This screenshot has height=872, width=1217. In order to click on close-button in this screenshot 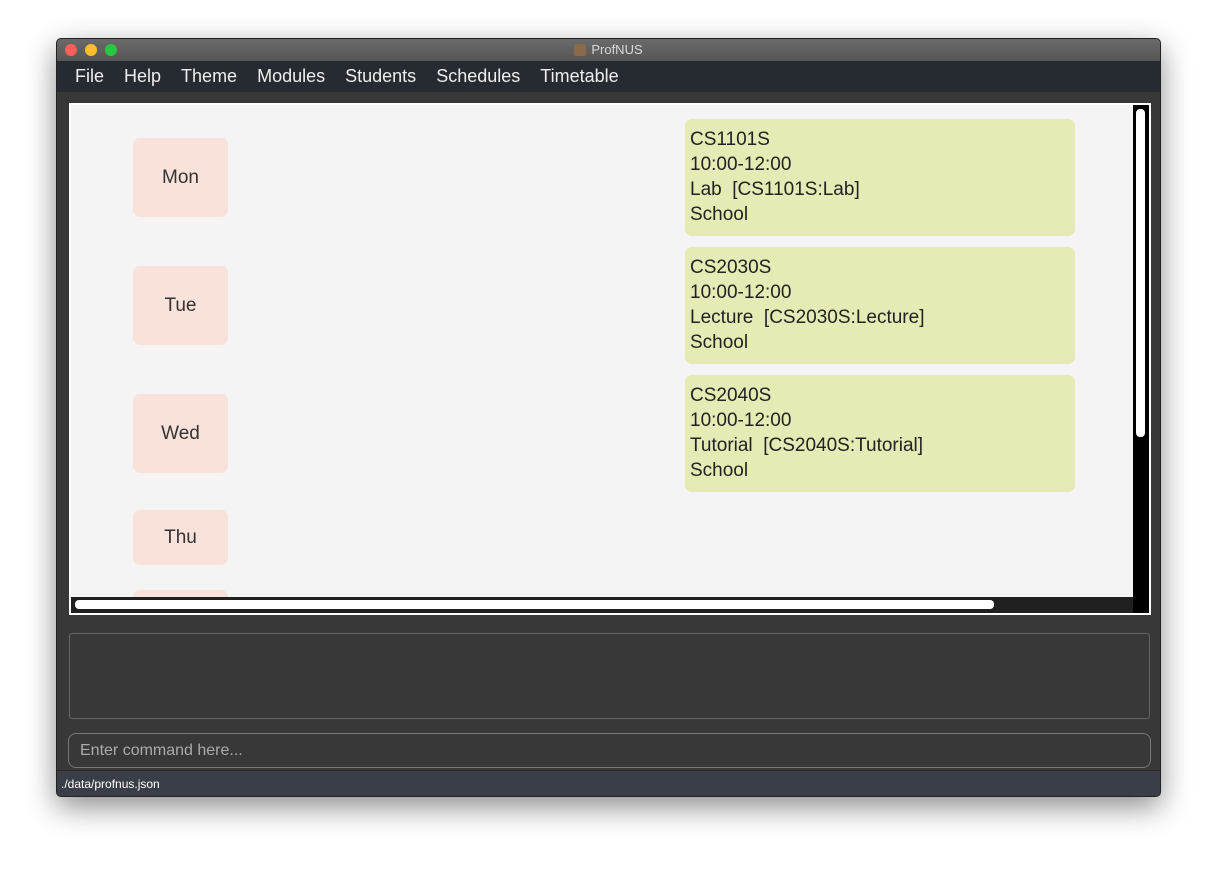, I will do `click(71, 50)`.